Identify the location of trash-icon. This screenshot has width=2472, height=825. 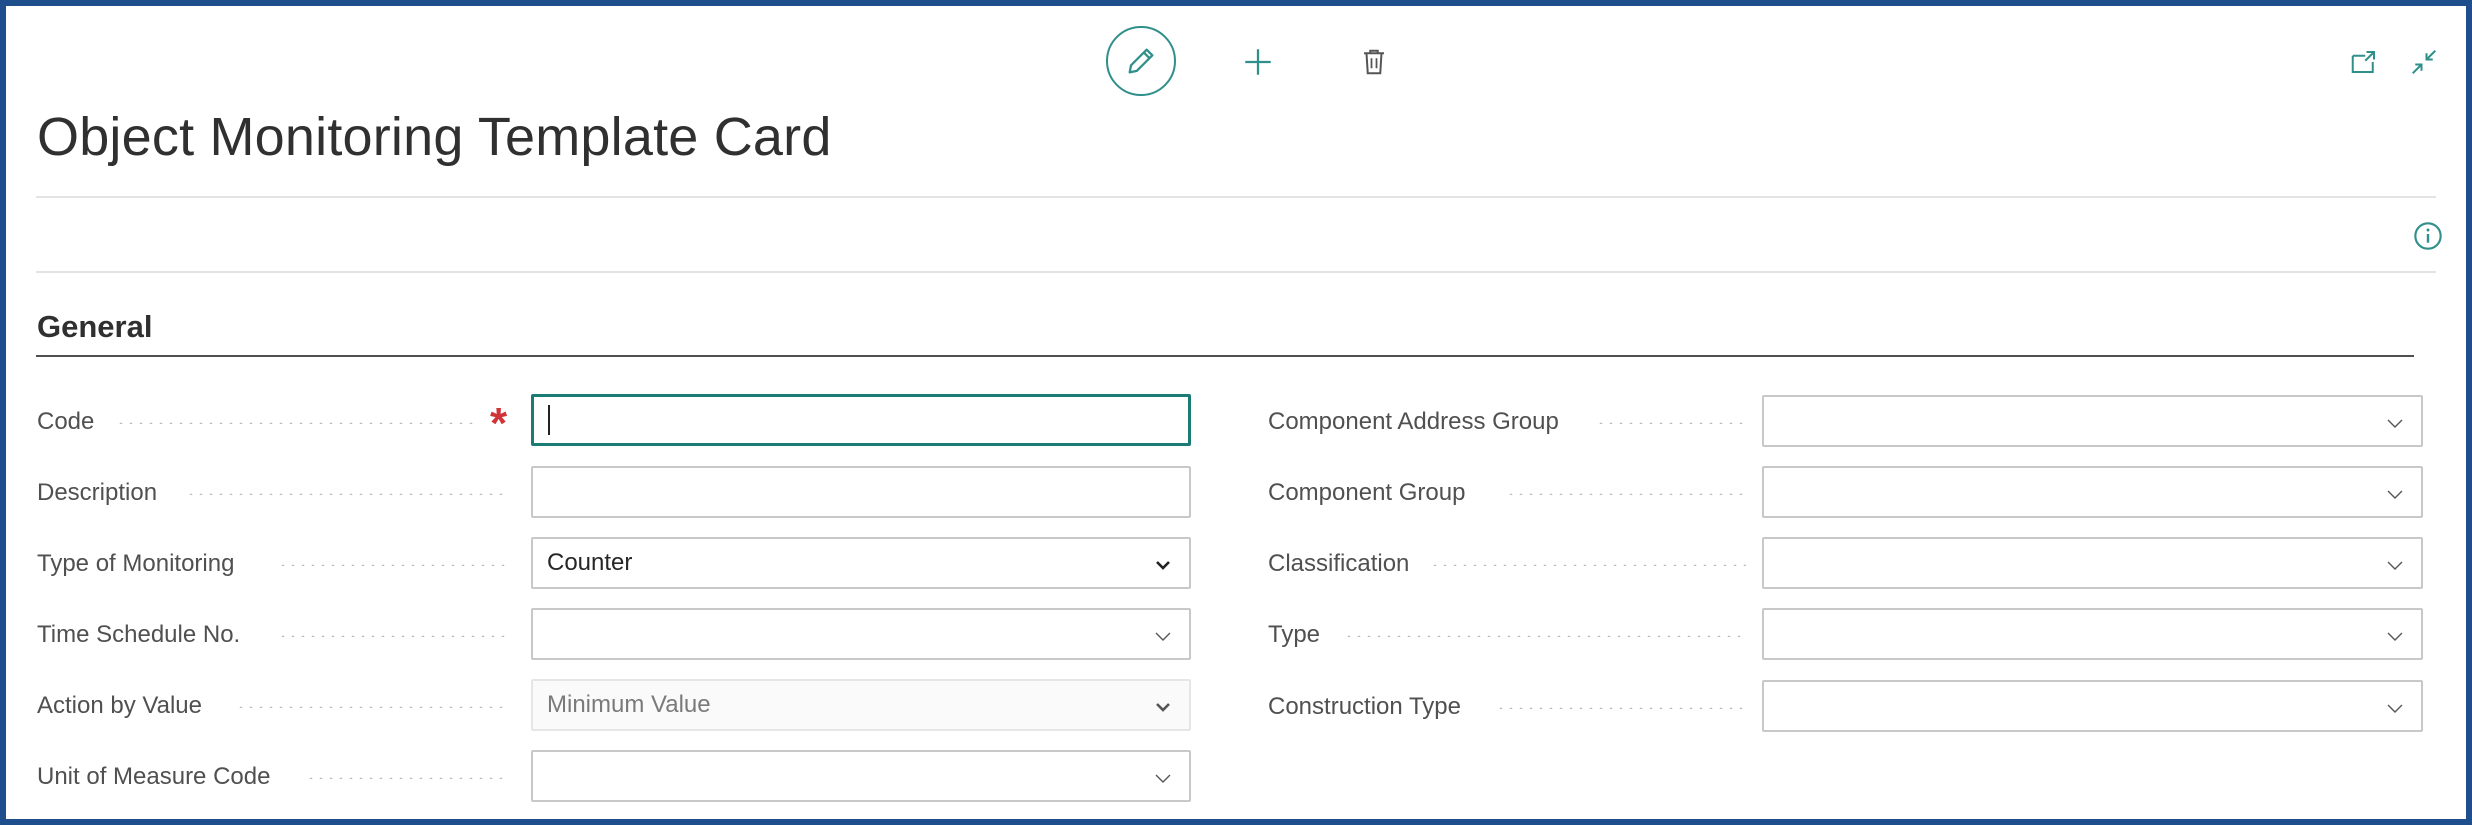
(1374, 62).